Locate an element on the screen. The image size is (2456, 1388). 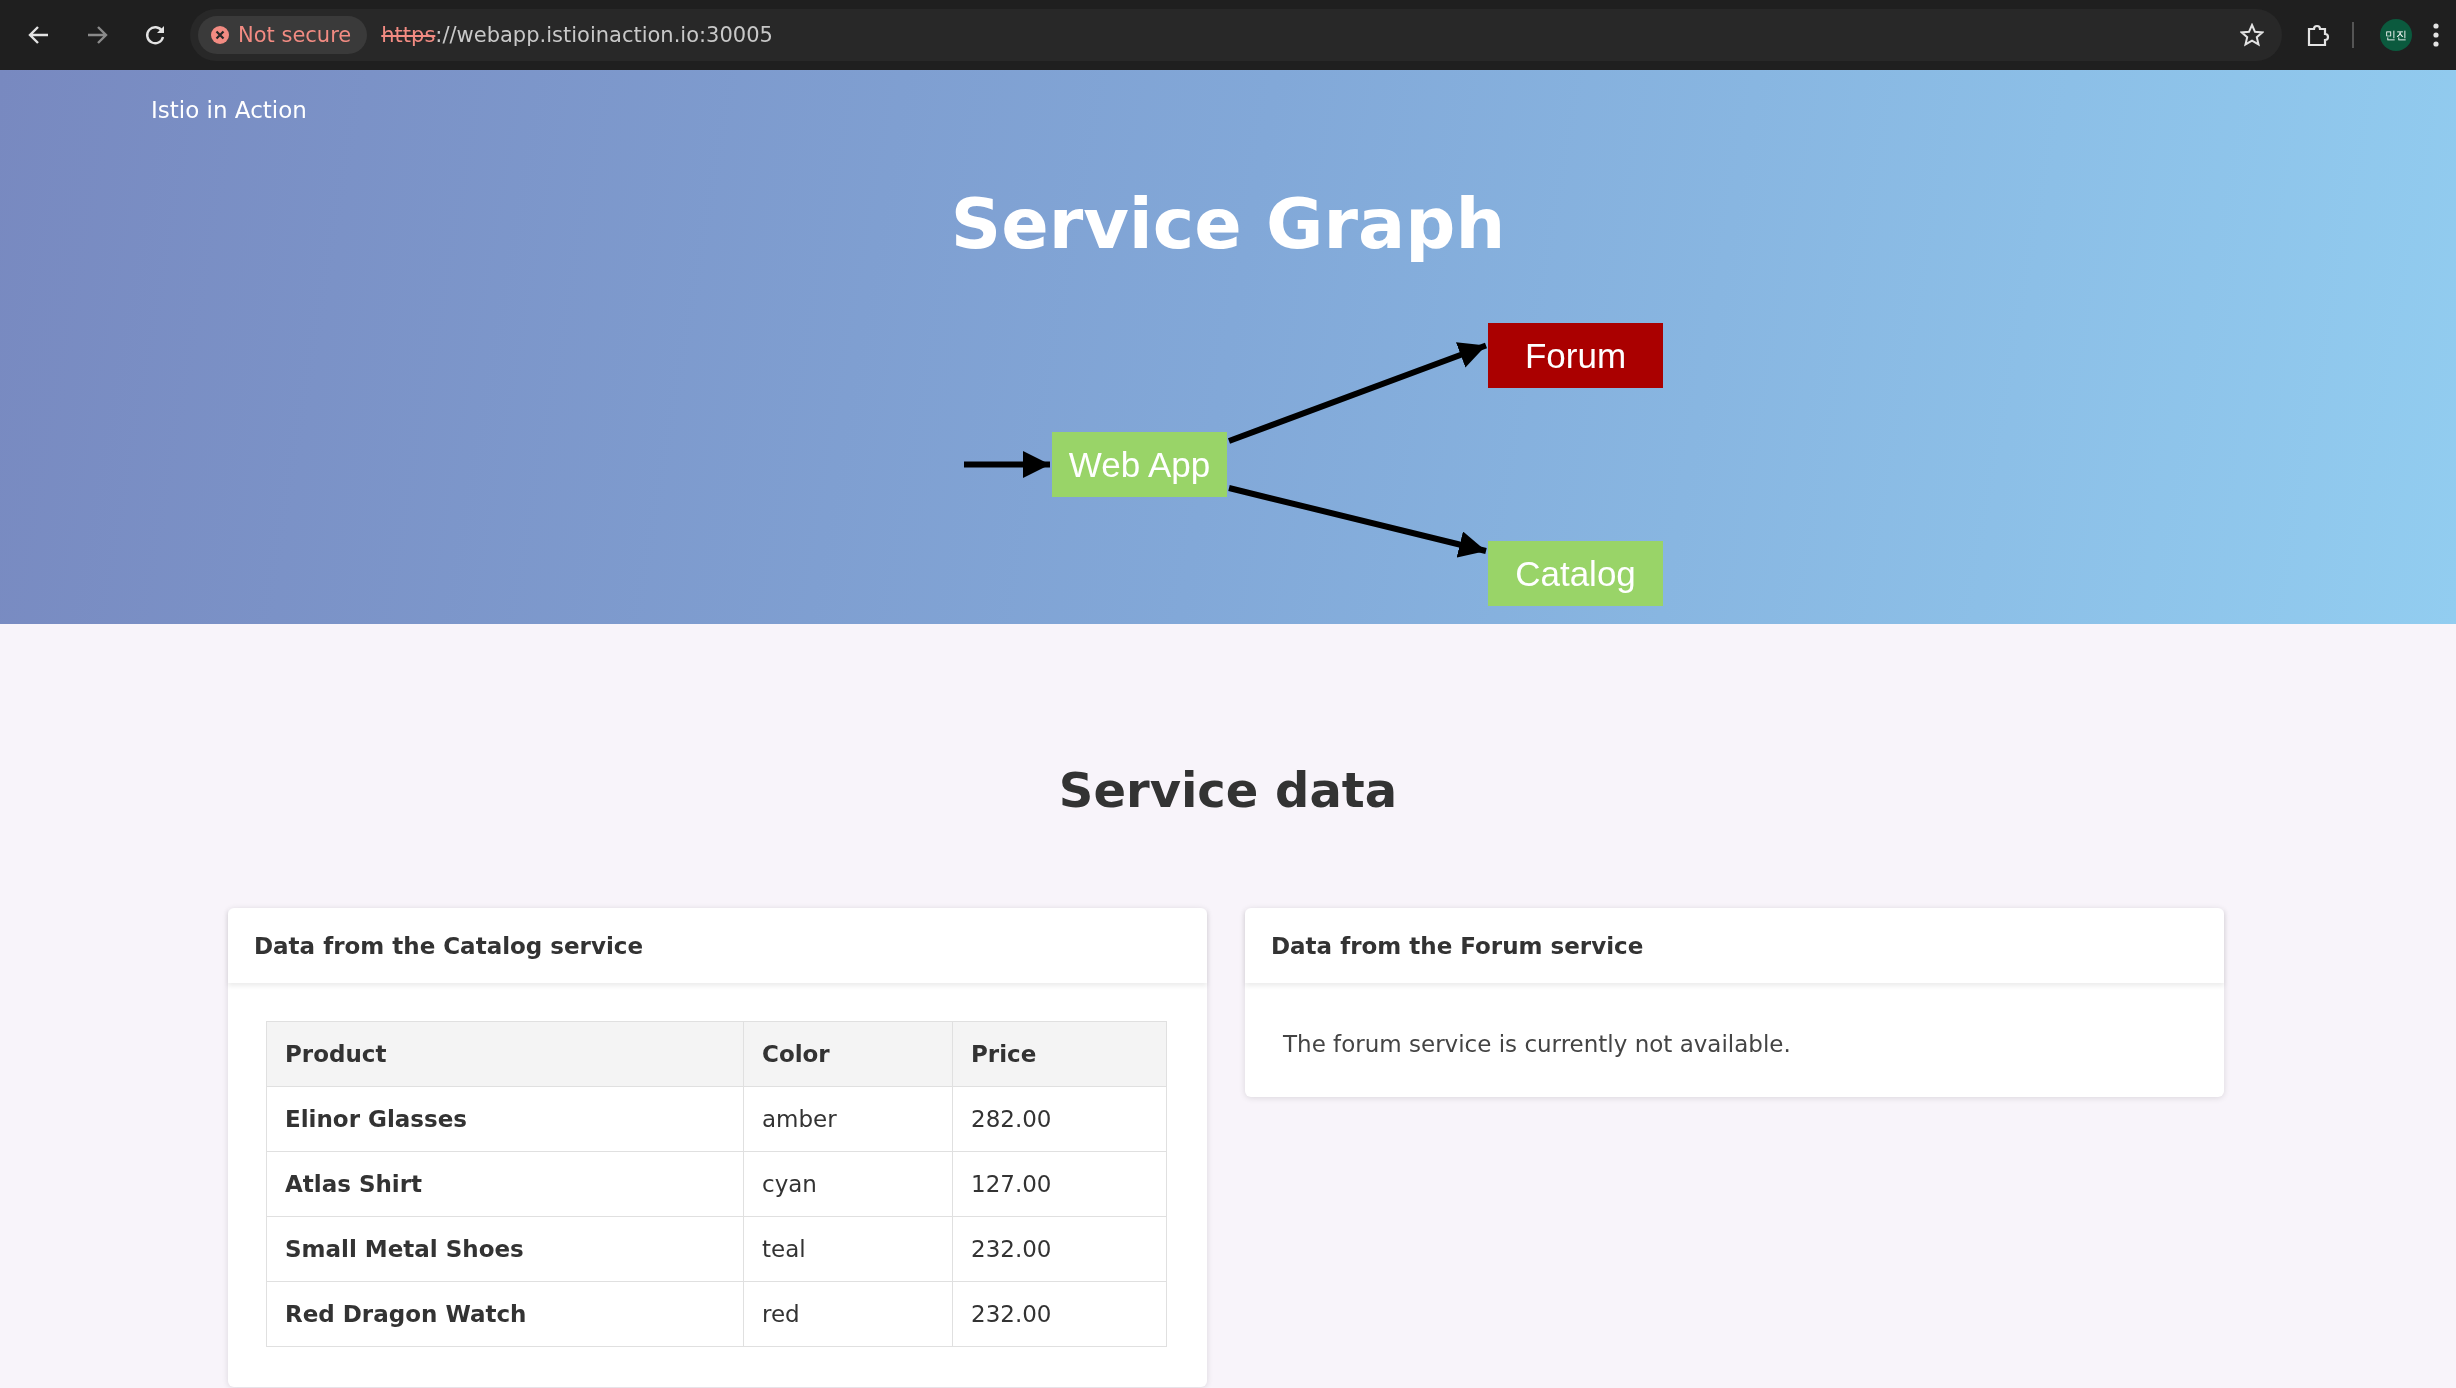
table-cell: amber is located at coordinates (848, 1119).